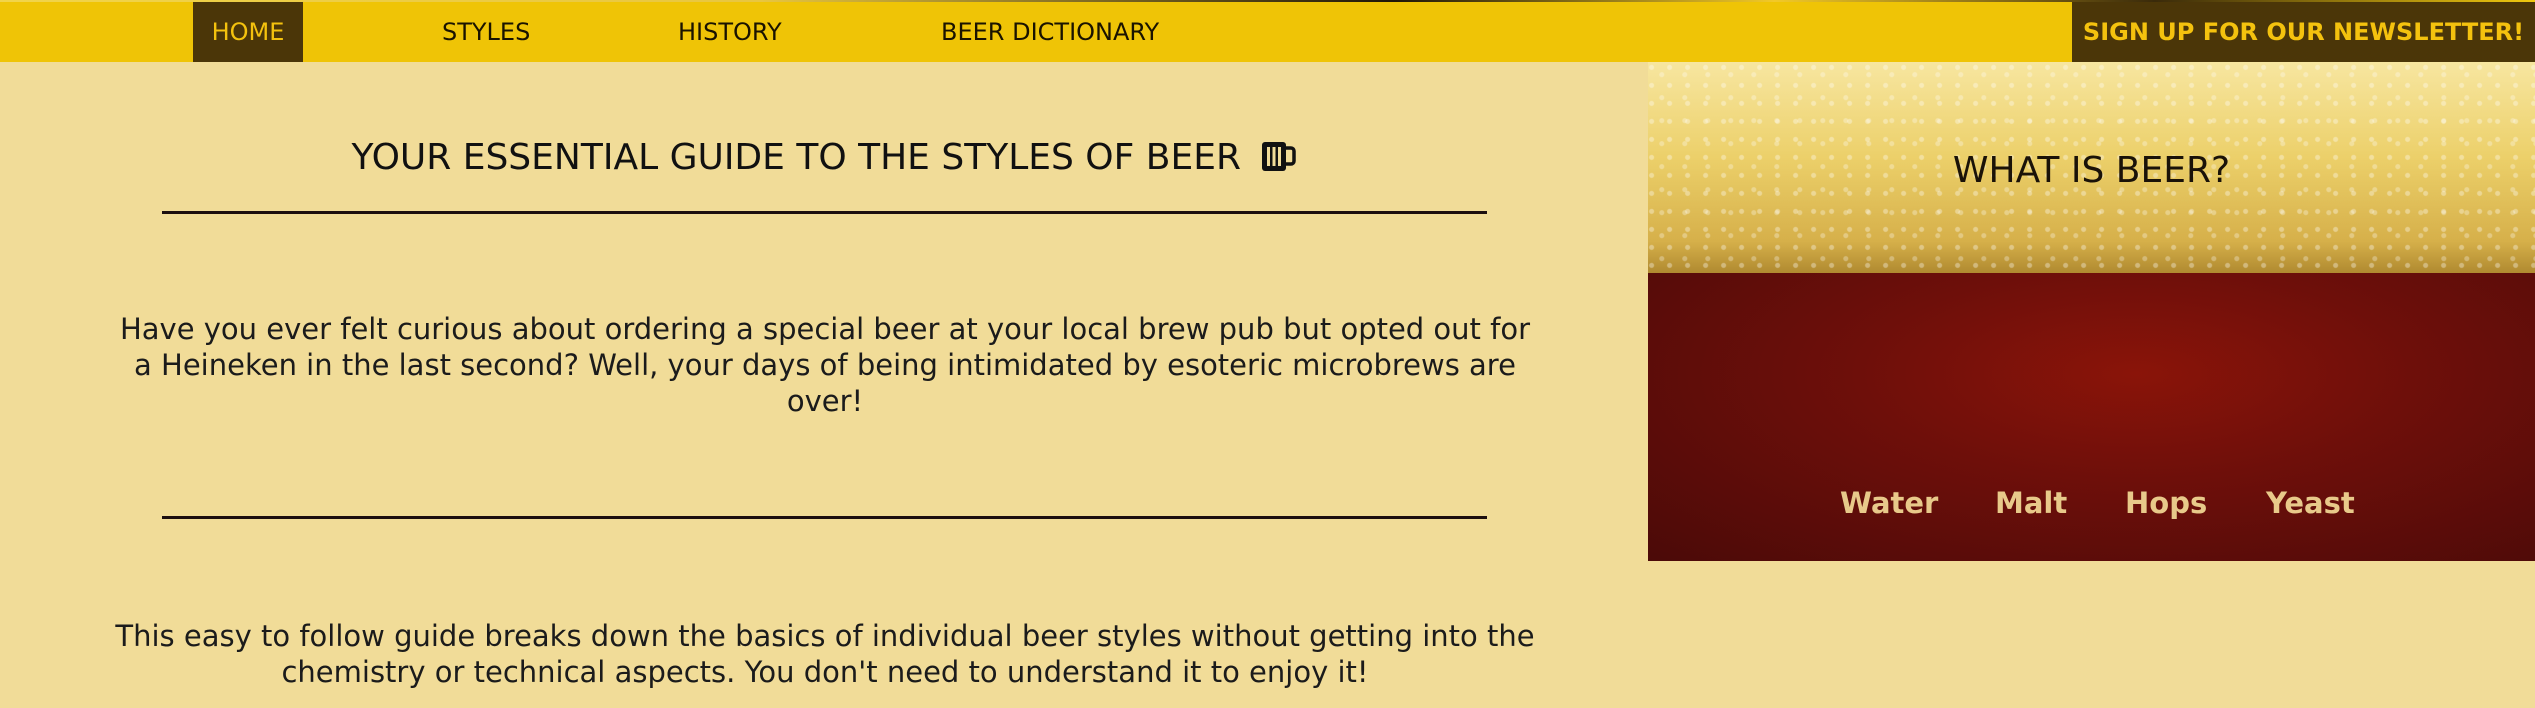 The image size is (2535, 708). What do you see at coordinates (1050, 32) in the screenshot?
I see `nav-beer-dictionary-link: BEER DICTIONARY` at bounding box center [1050, 32].